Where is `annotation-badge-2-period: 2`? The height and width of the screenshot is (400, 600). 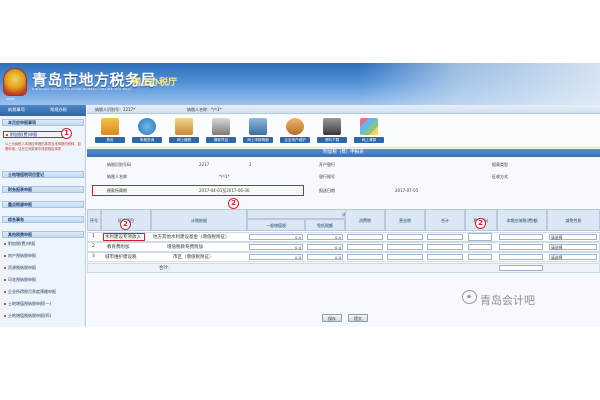
annotation-badge-2-period: 2 is located at coordinates (233, 203).